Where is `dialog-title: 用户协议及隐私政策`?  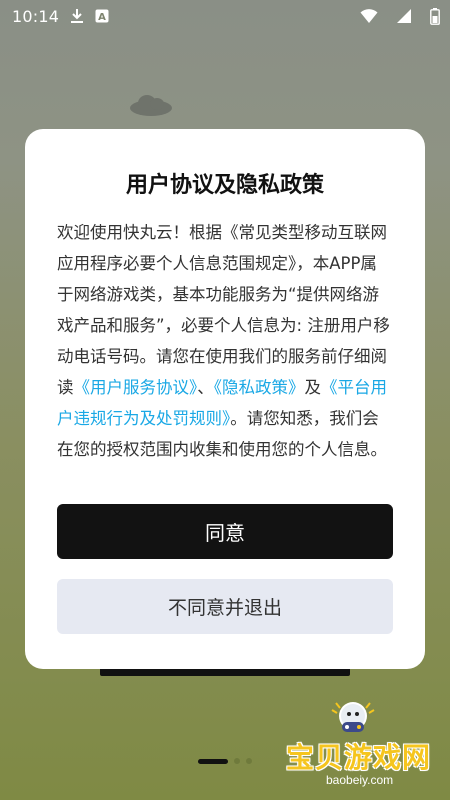
dialog-title: 用户协议及隐私政策 is located at coordinates (224, 185).